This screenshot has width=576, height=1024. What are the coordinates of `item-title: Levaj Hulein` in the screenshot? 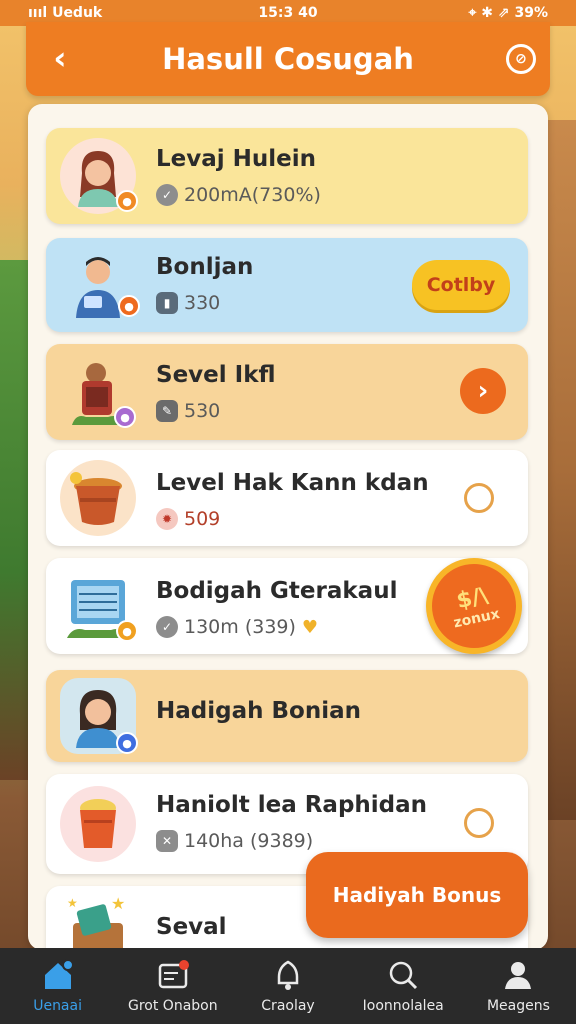 It's located at (236, 159).